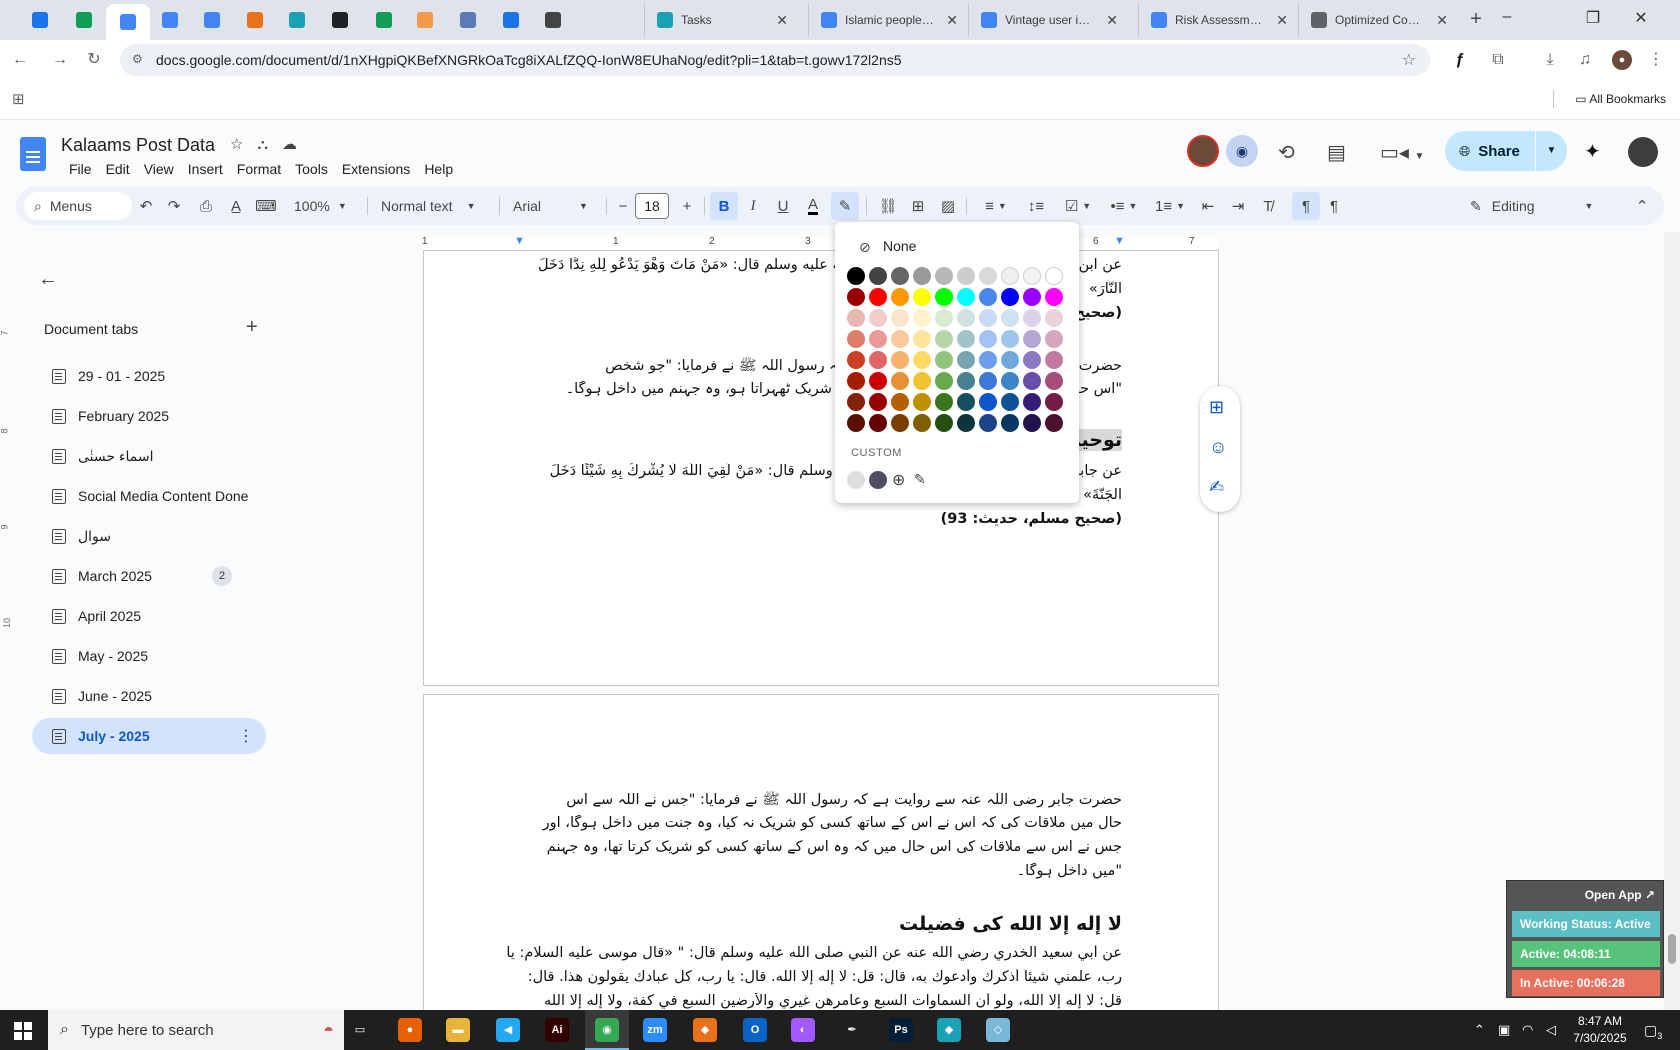 This screenshot has height=1050, width=1680. Describe the element at coordinates (852, 1030) in the screenshot. I see `inkscape-icon: ✒` at that location.